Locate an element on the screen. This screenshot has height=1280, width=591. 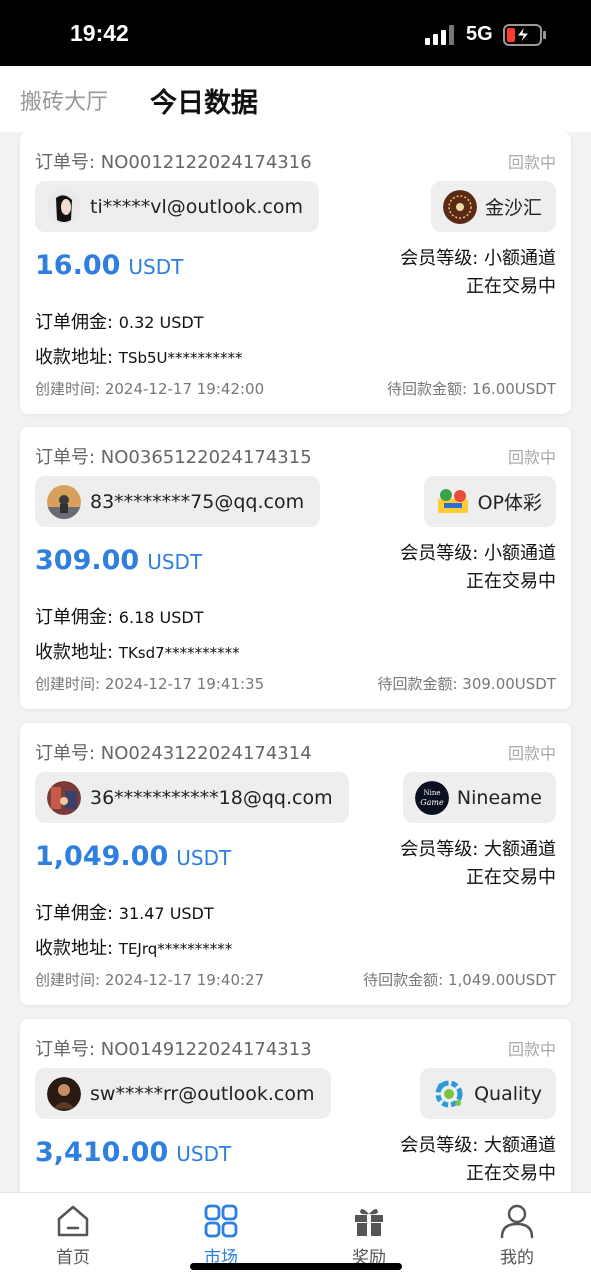
pending-amount: 待回款金额: 16.00USDT is located at coordinates (471, 389).